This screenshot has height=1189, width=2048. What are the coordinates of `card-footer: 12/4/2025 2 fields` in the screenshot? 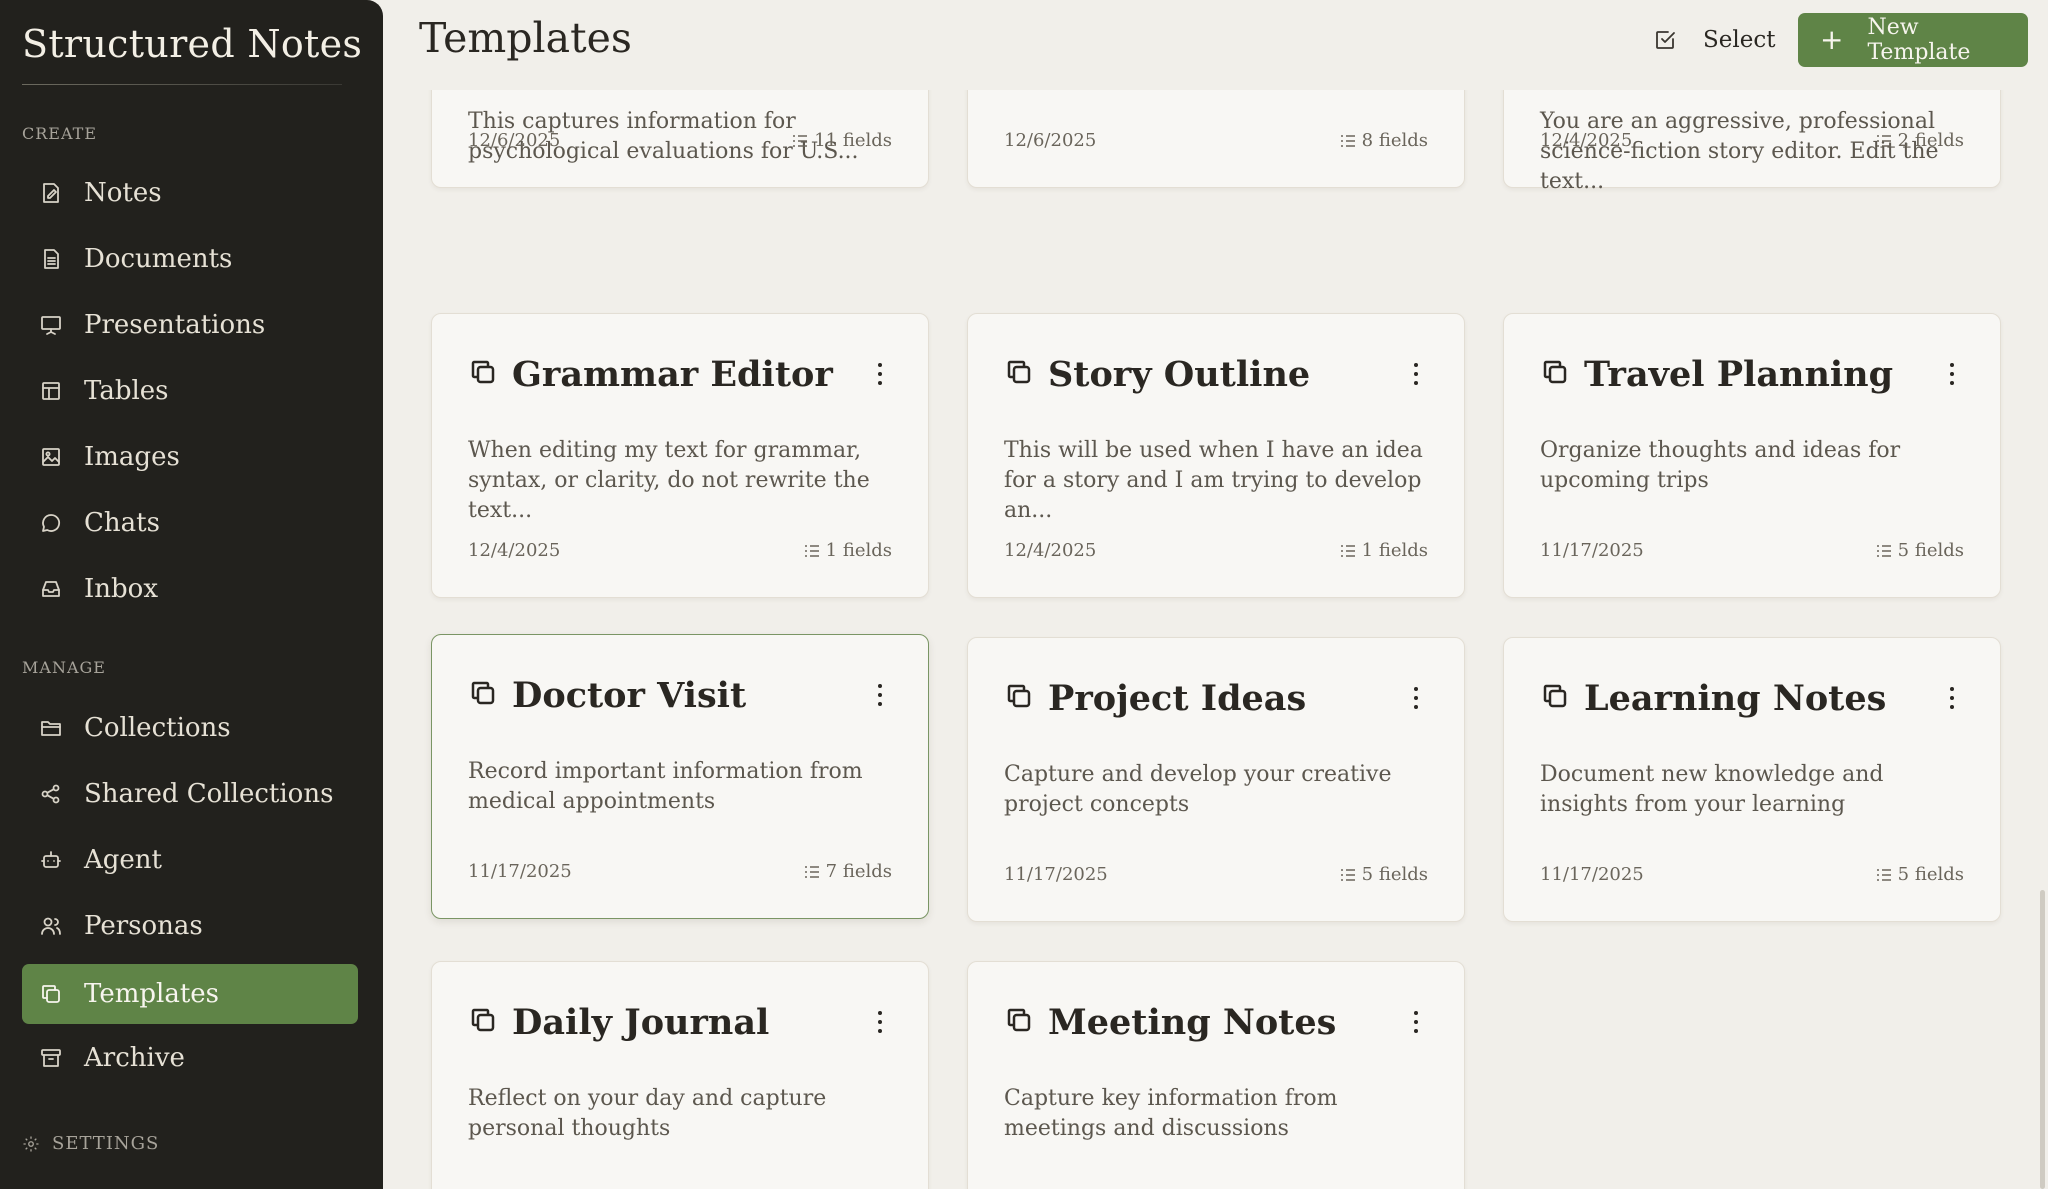 It's located at (1752, 140).